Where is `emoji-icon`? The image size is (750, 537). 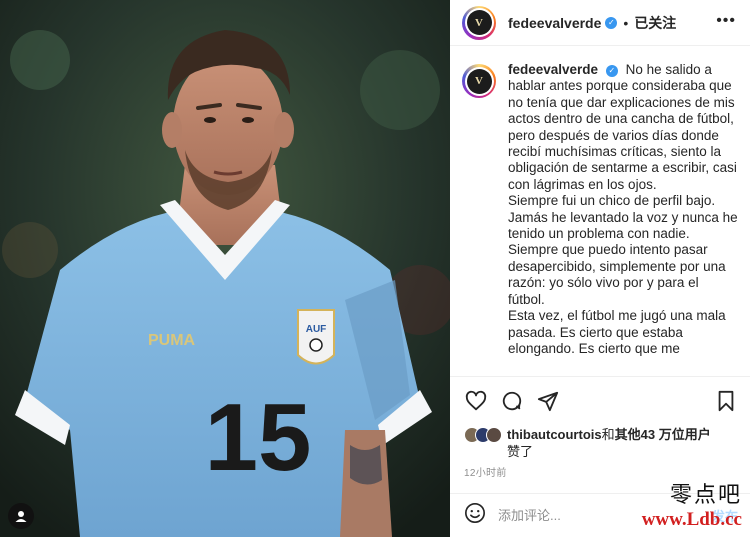
emoji-icon is located at coordinates (475, 515).